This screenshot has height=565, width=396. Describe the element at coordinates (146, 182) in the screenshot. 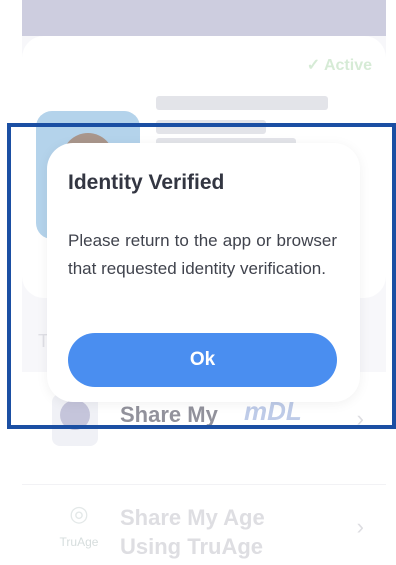

I see `dialog-title: Identity Verified` at that location.